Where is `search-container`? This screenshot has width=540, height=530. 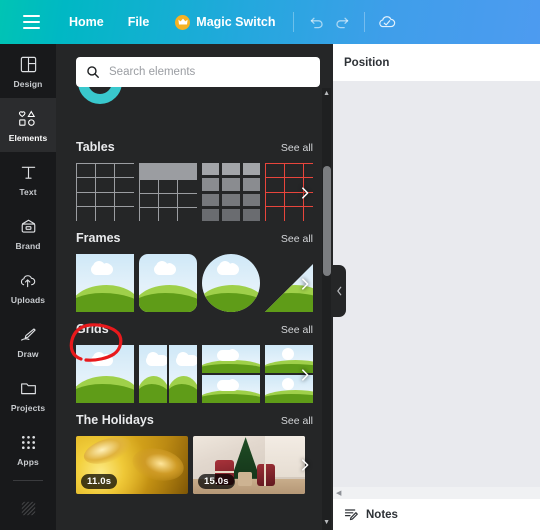
search-container is located at coordinates (198, 72).